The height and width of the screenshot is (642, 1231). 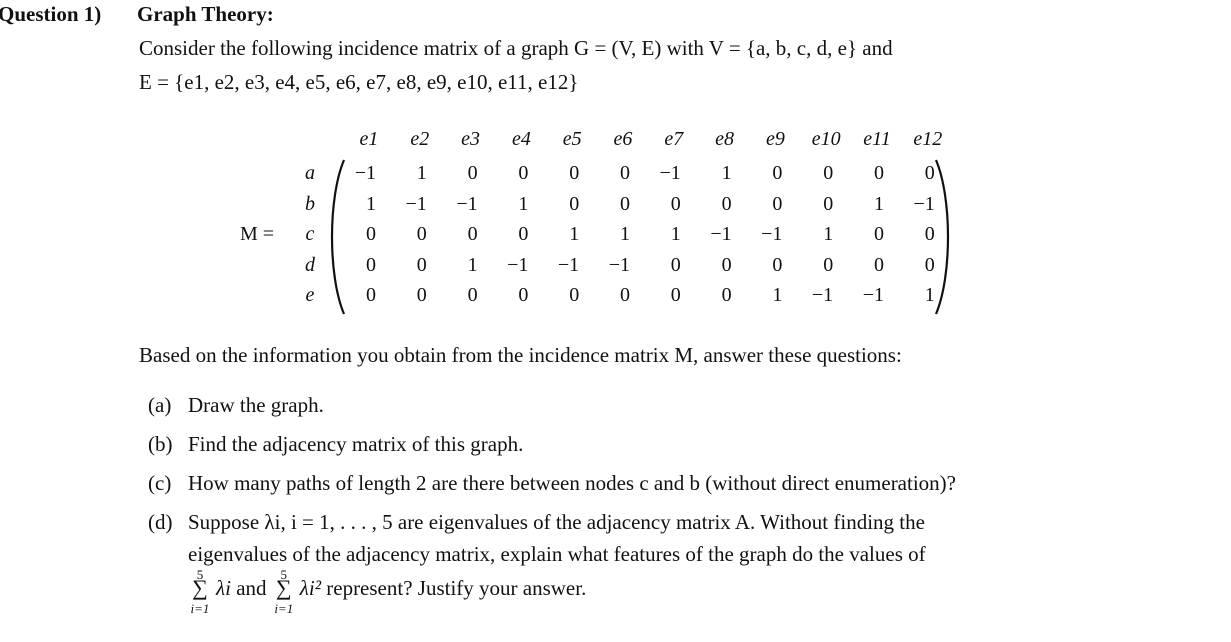 What do you see at coordinates (471, 139) in the screenshot?
I see `column-header: e3` at bounding box center [471, 139].